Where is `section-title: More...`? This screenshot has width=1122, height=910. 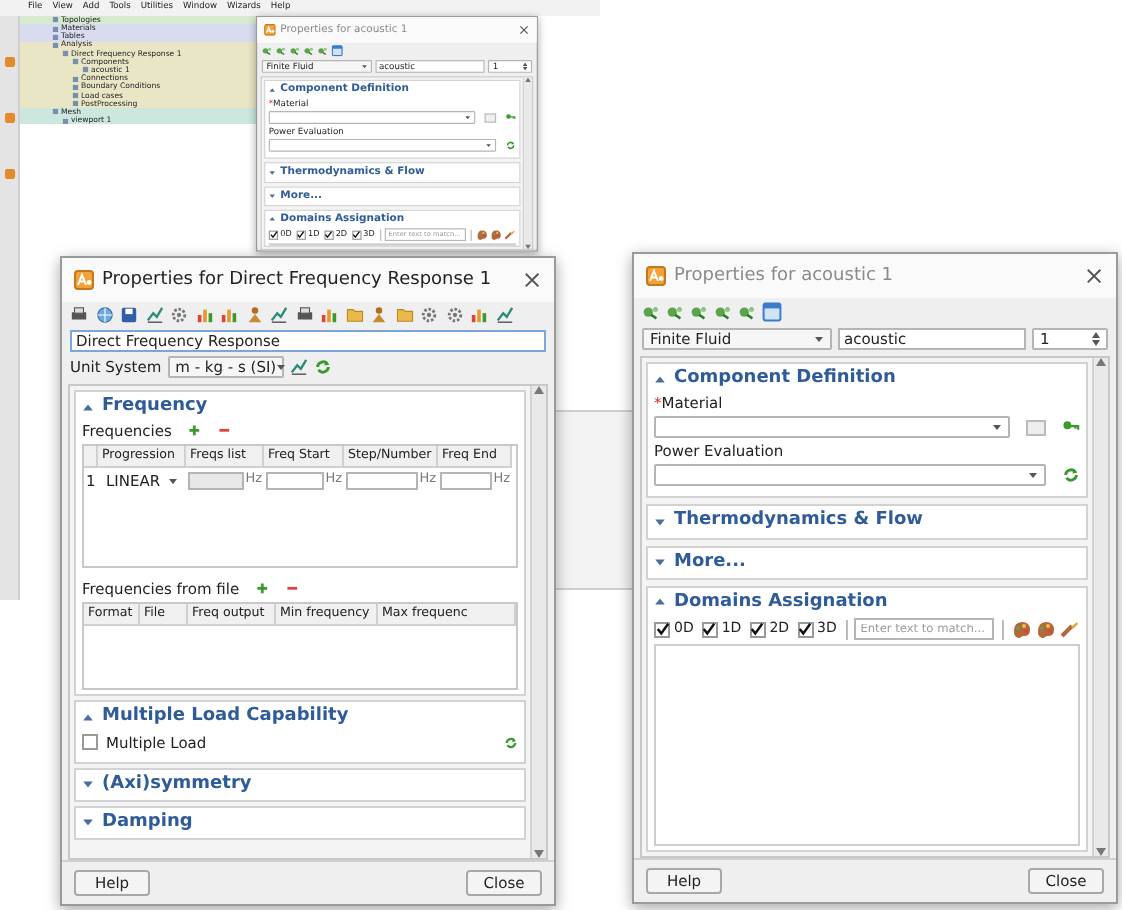 section-title: More... is located at coordinates (710, 562).